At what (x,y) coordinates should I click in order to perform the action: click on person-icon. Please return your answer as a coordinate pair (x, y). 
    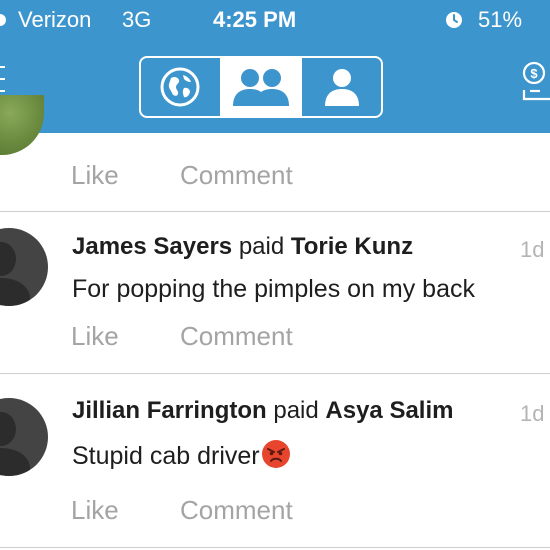
    Looking at the image, I should click on (341, 87).